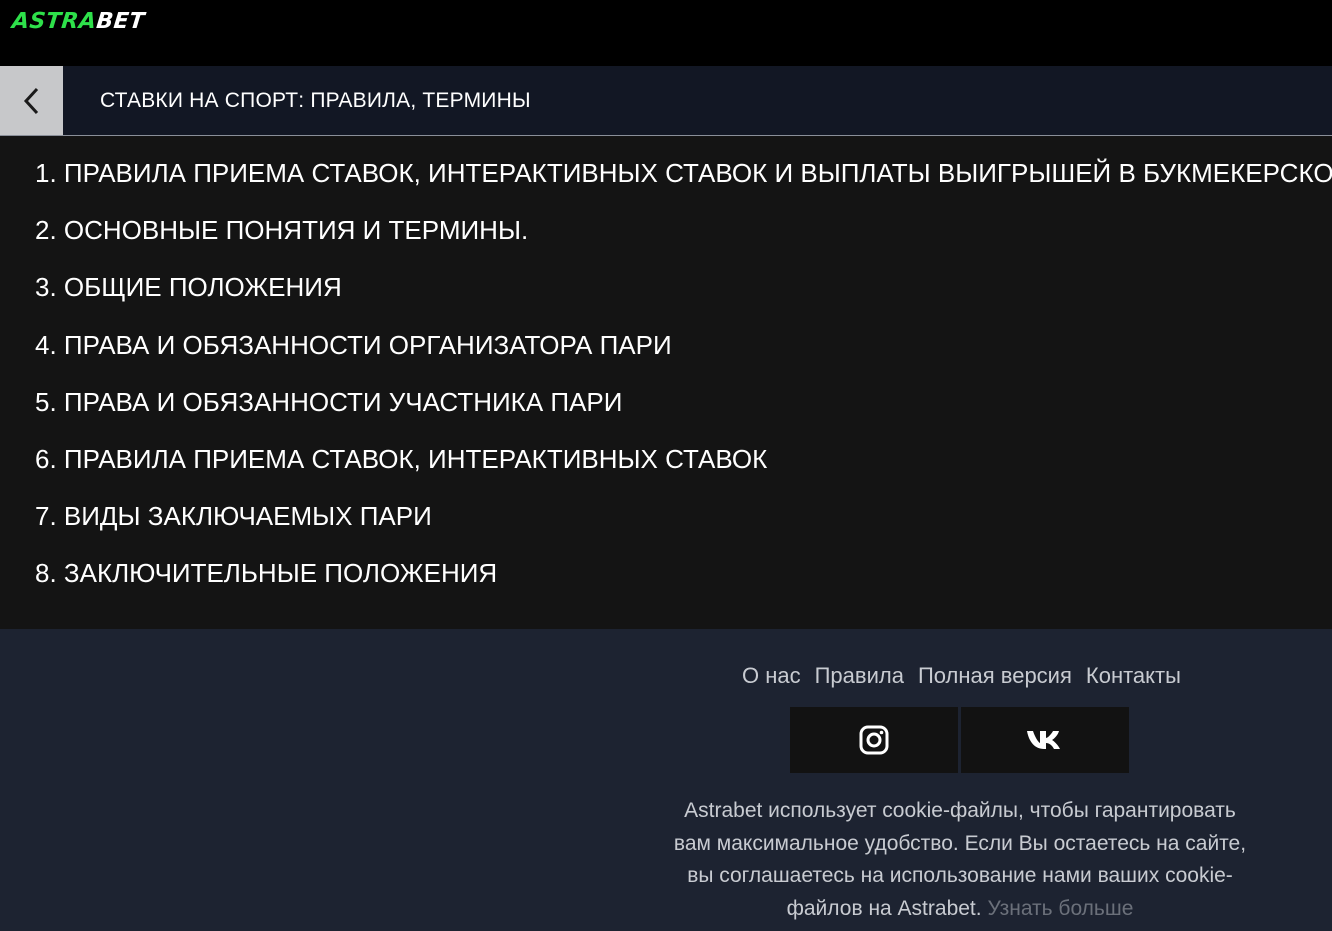 The height and width of the screenshot is (931, 1332). Describe the element at coordinates (315, 100) in the screenshot. I see `page-title: СТАВКИ НА СПОРТ: ПРАВИЛА, ТЕРМИНЫ` at that location.